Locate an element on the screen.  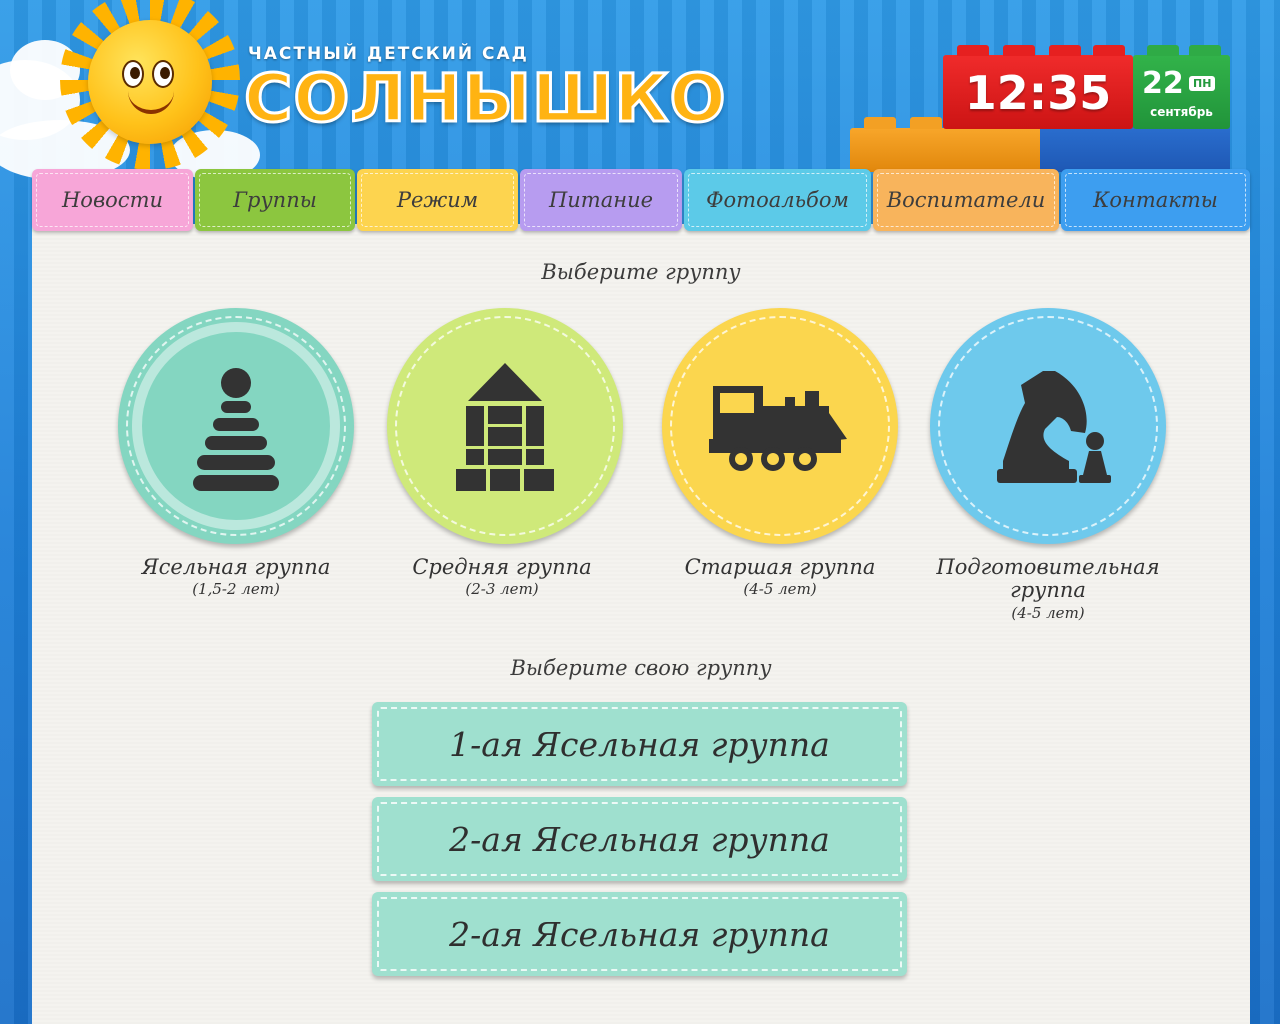
nav-item-news: Новости is located at coordinates (112, 200).